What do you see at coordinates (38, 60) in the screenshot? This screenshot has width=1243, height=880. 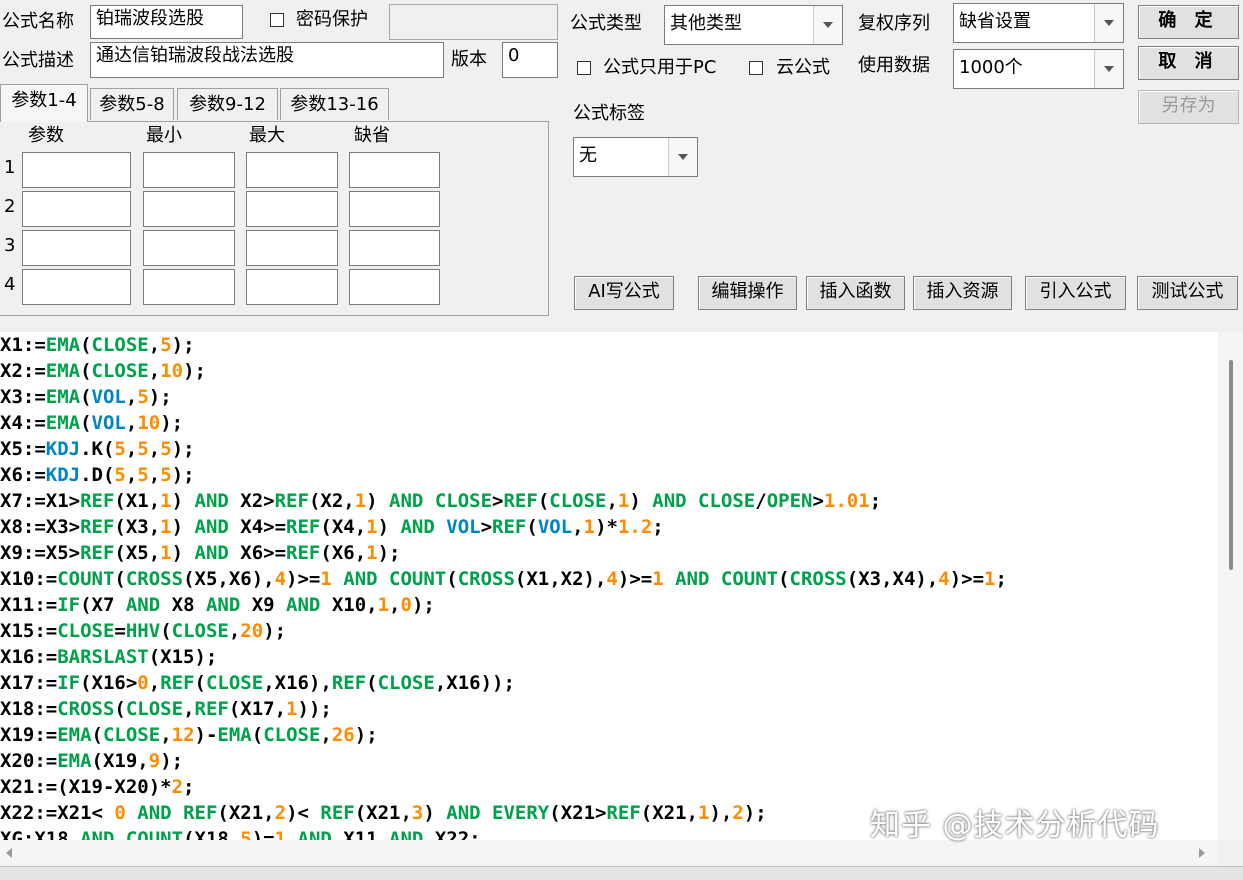 I see `formula-desc-label: 公式描述` at bounding box center [38, 60].